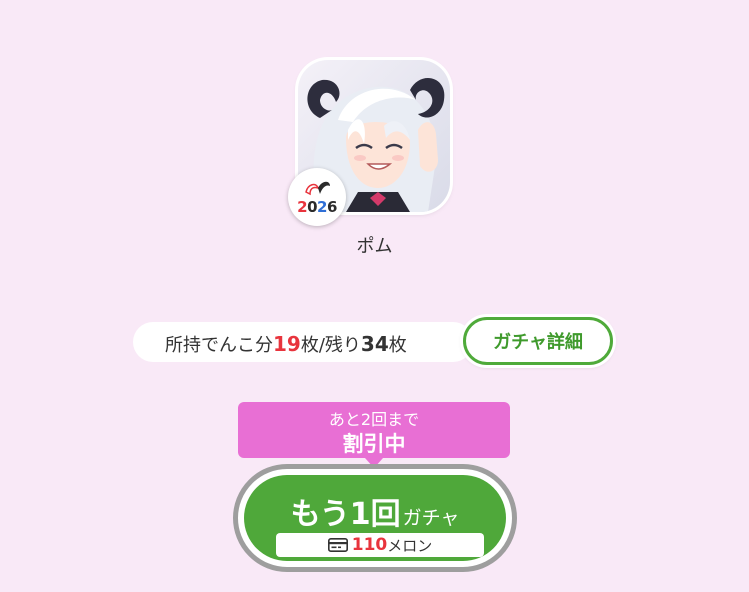  What do you see at coordinates (317, 197) in the screenshot?
I see `year-badge-icon: 2026` at bounding box center [317, 197].